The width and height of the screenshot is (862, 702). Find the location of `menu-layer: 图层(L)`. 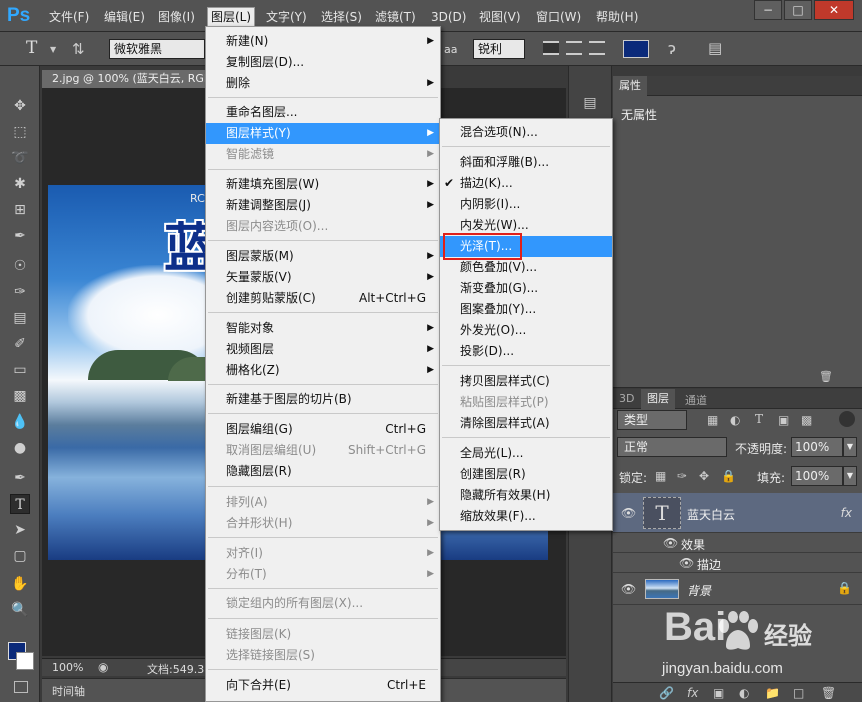

menu-layer: 图层(L) is located at coordinates (231, 17).